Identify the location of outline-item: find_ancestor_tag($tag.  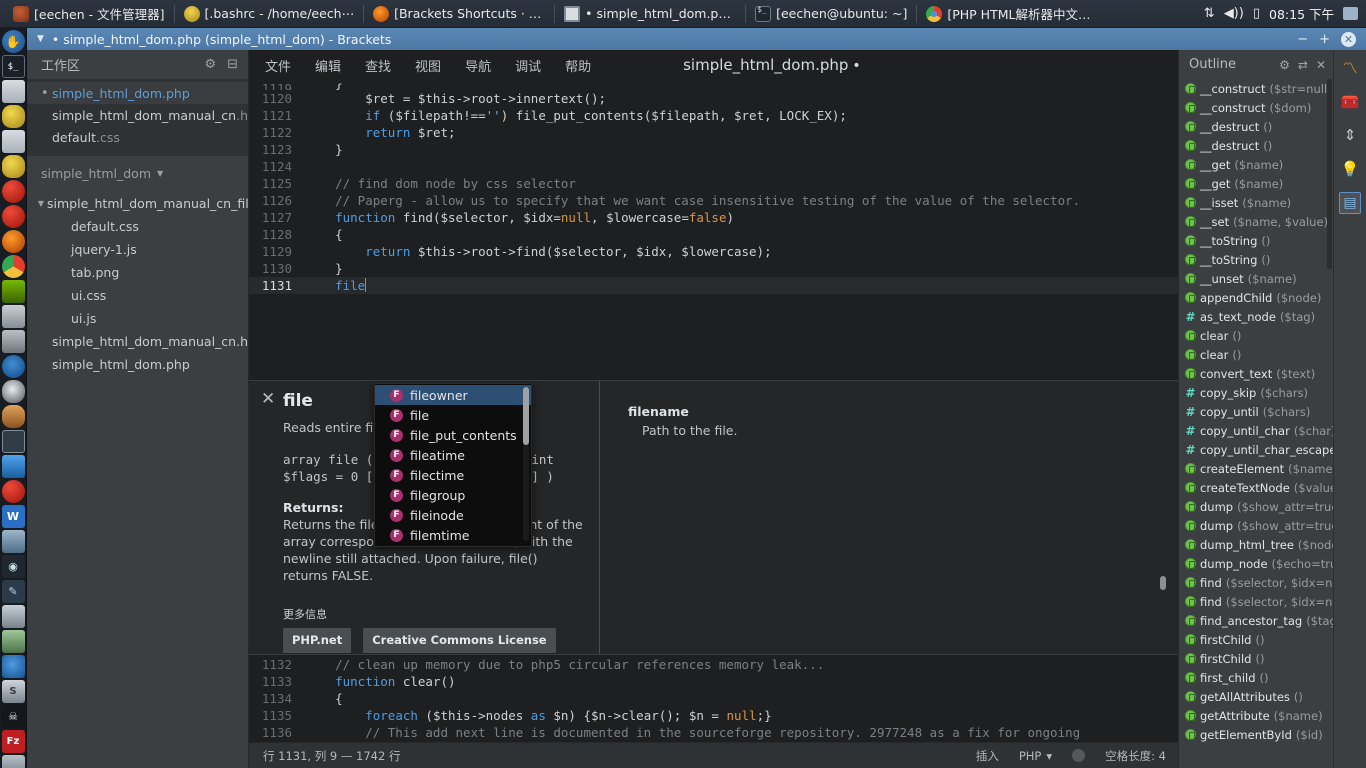
(1256, 620).